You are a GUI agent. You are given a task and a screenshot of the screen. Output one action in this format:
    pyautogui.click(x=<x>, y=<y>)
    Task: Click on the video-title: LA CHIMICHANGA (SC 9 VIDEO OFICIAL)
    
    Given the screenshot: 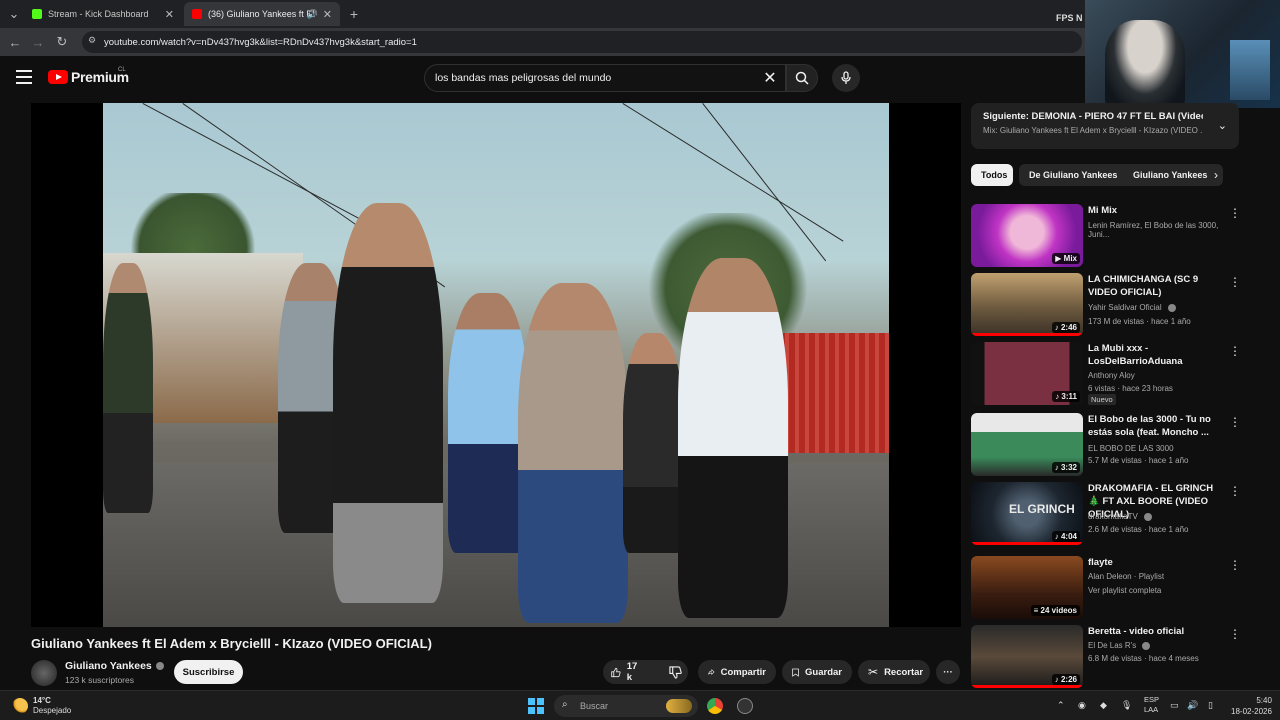 What is the action you would take?
    pyautogui.click(x=1143, y=286)
    